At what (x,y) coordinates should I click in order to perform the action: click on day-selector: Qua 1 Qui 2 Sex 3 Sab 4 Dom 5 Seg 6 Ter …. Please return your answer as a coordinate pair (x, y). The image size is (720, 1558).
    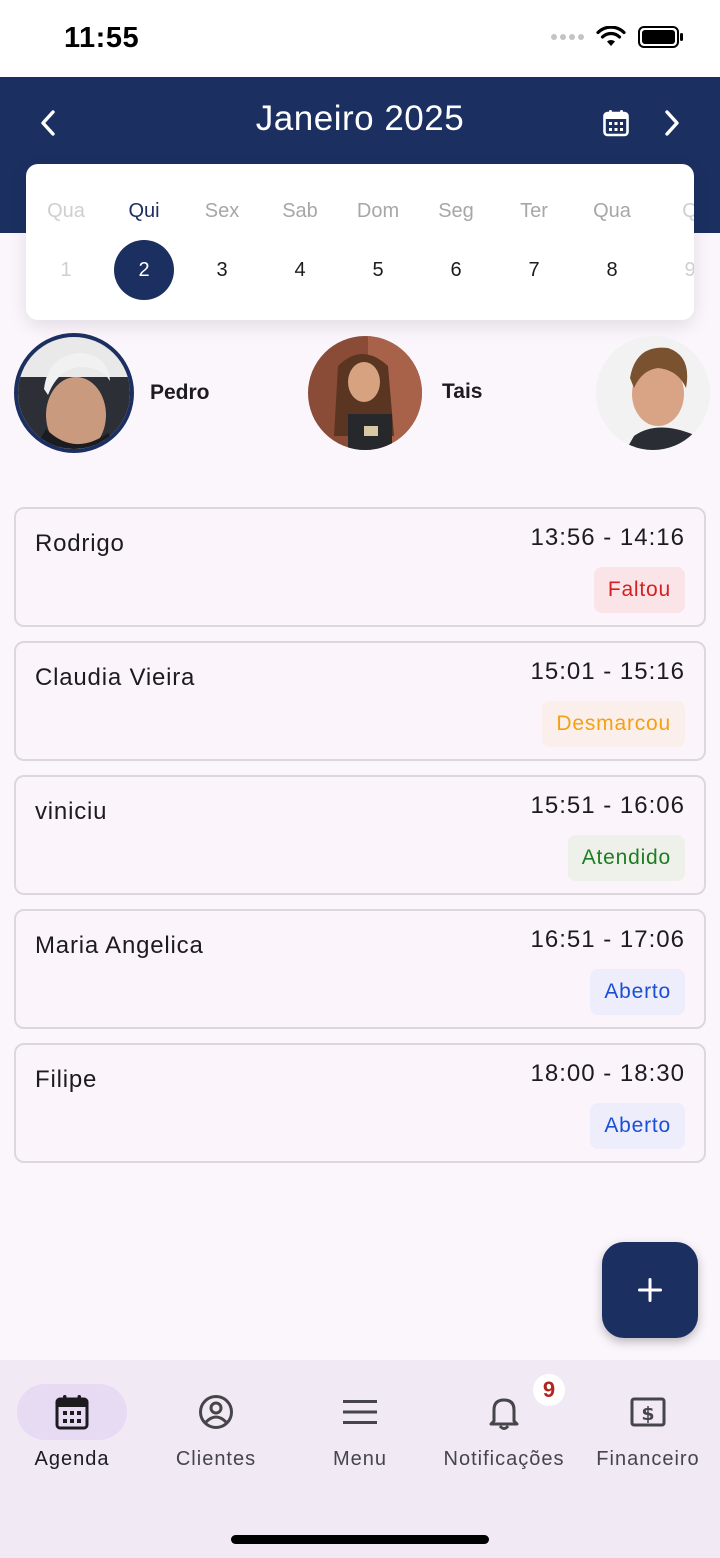
    Looking at the image, I should click on (360, 242).